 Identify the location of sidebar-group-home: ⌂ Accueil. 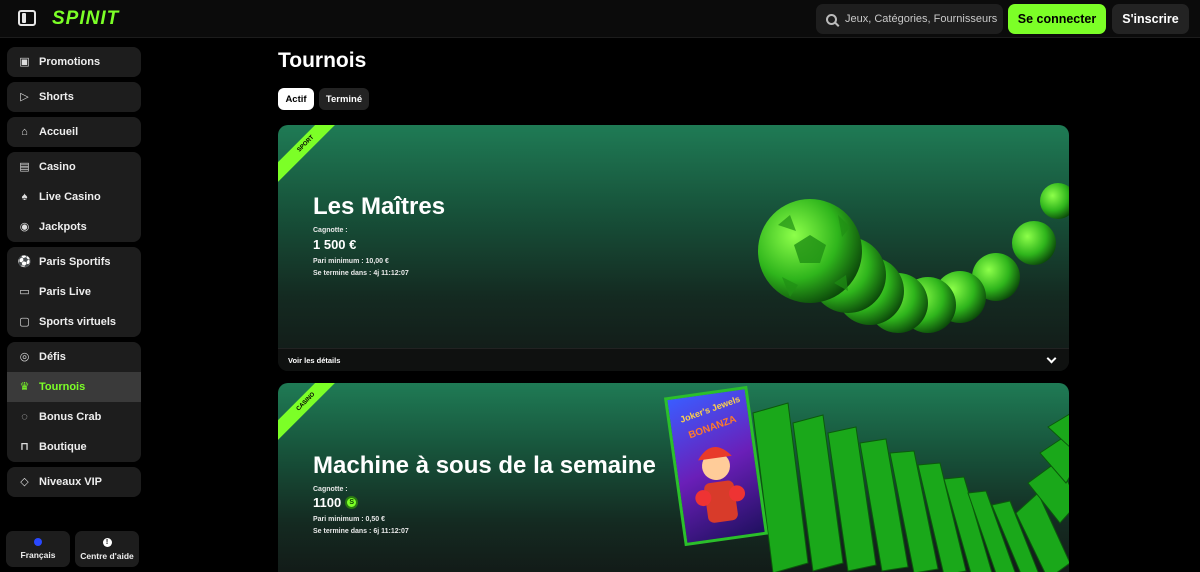
(74, 132).